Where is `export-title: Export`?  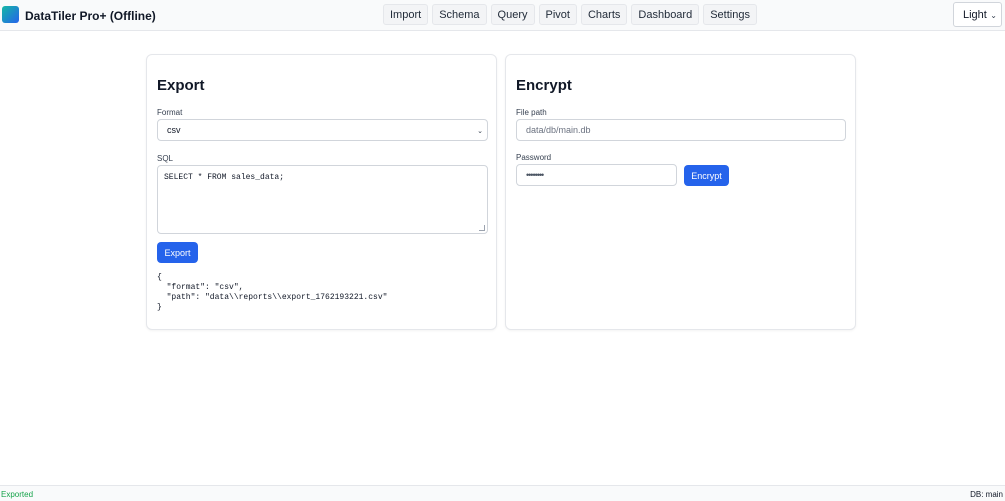
export-title: Export is located at coordinates (181, 85).